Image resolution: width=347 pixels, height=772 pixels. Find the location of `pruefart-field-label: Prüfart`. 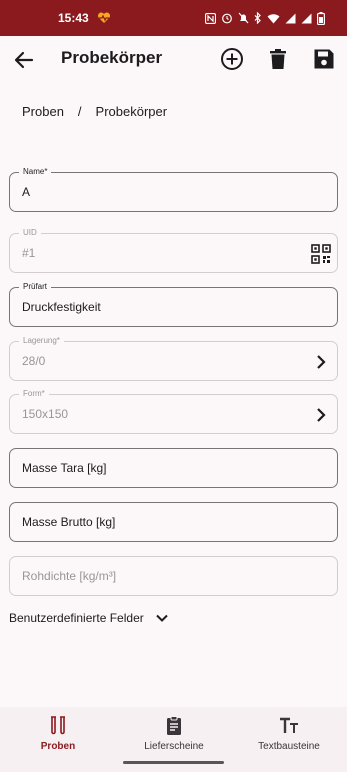

pruefart-field-label: Prüfart is located at coordinates (35, 287).